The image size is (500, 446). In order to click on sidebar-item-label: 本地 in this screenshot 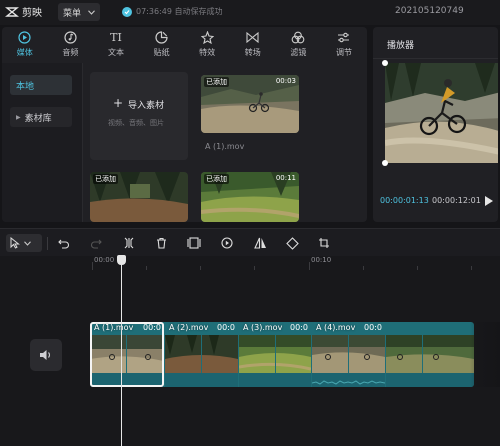, I will do `click(25, 86)`.